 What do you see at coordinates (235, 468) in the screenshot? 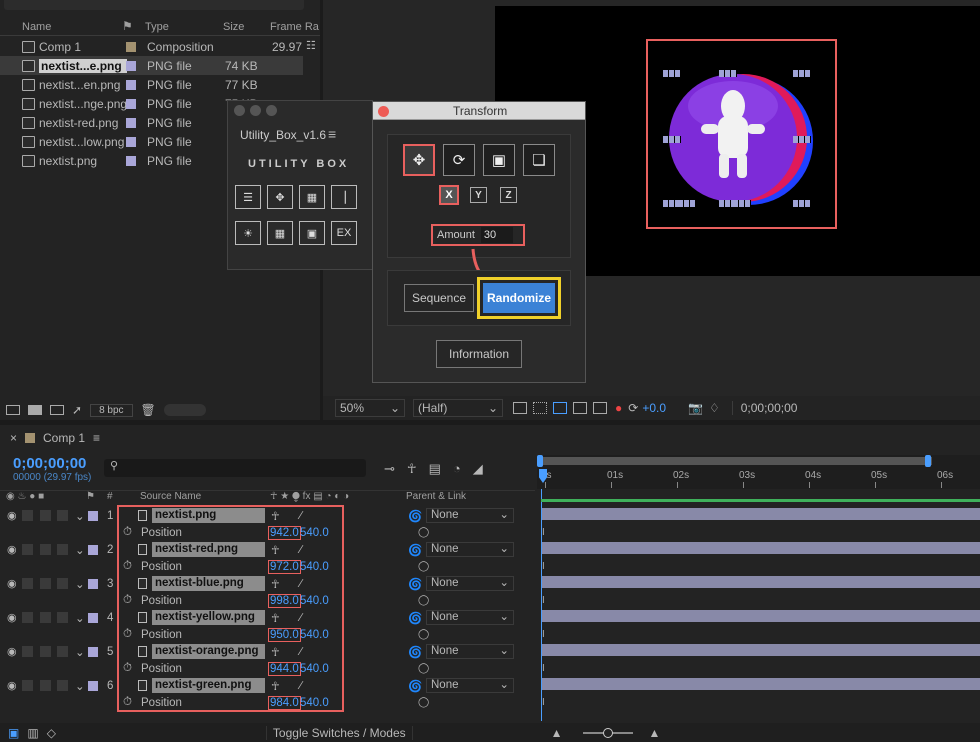
I see `layer-search: ⚲` at bounding box center [235, 468].